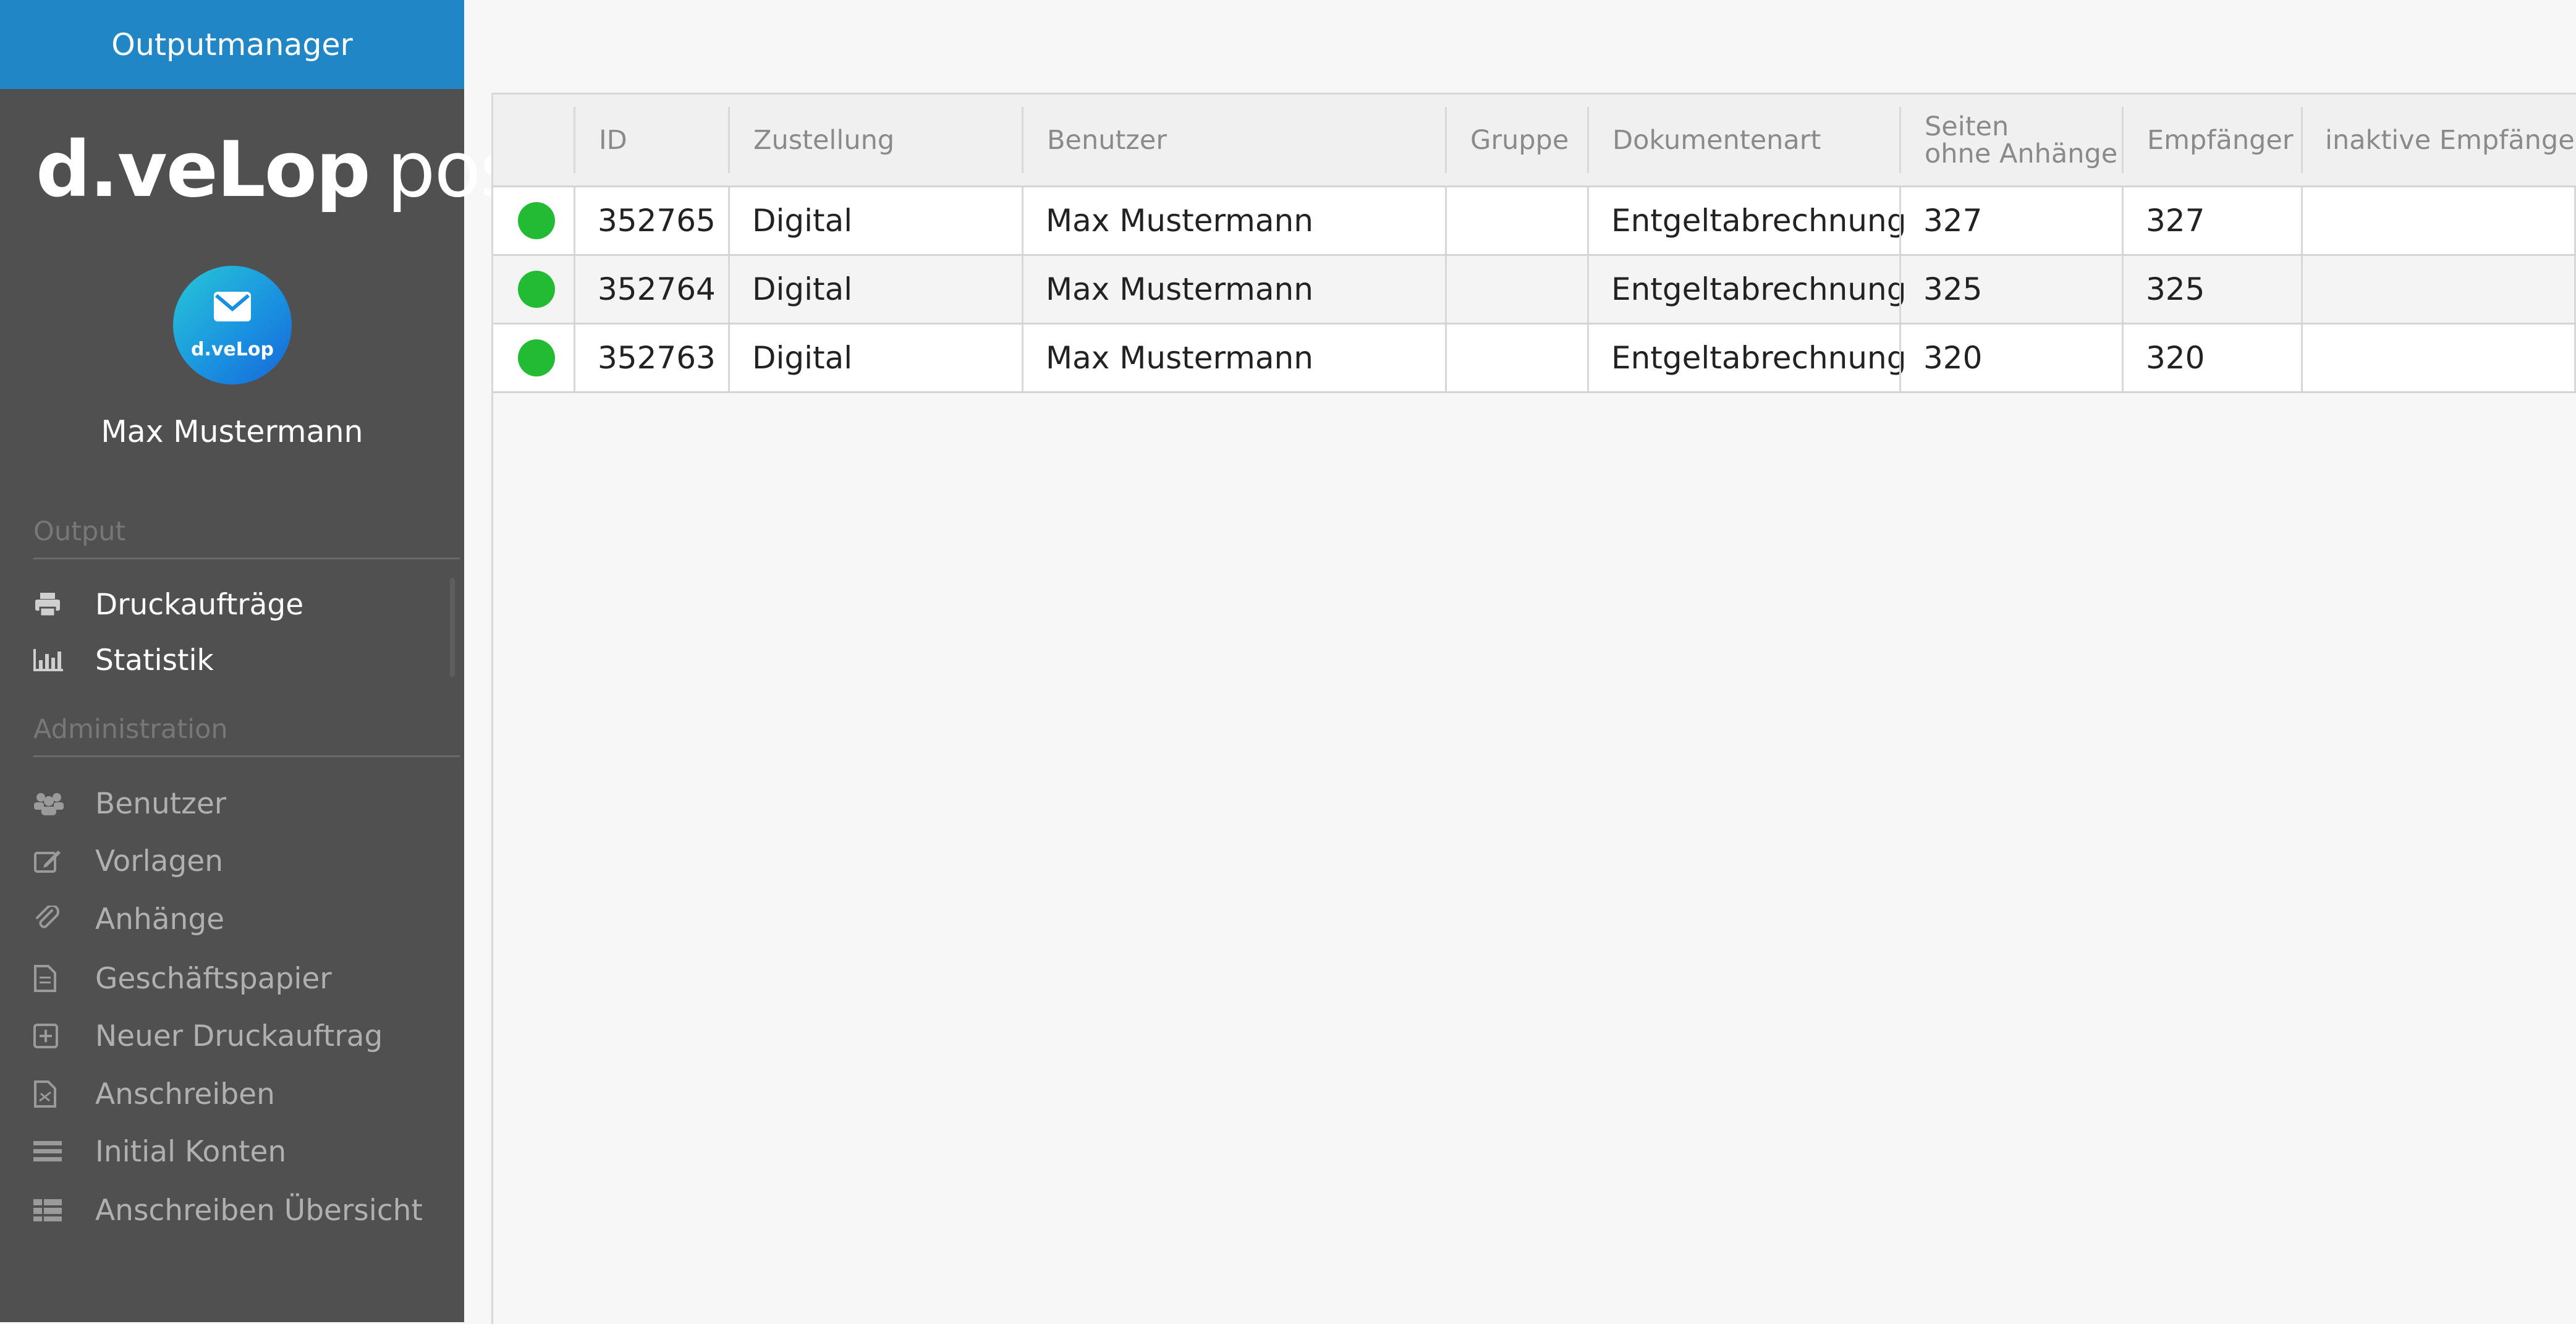 The height and width of the screenshot is (1324, 2576). What do you see at coordinates (243, 919) in the screenshot?
I see `sidebar-item-anhaenge: Anhänge` at bounding box center [243, 919].